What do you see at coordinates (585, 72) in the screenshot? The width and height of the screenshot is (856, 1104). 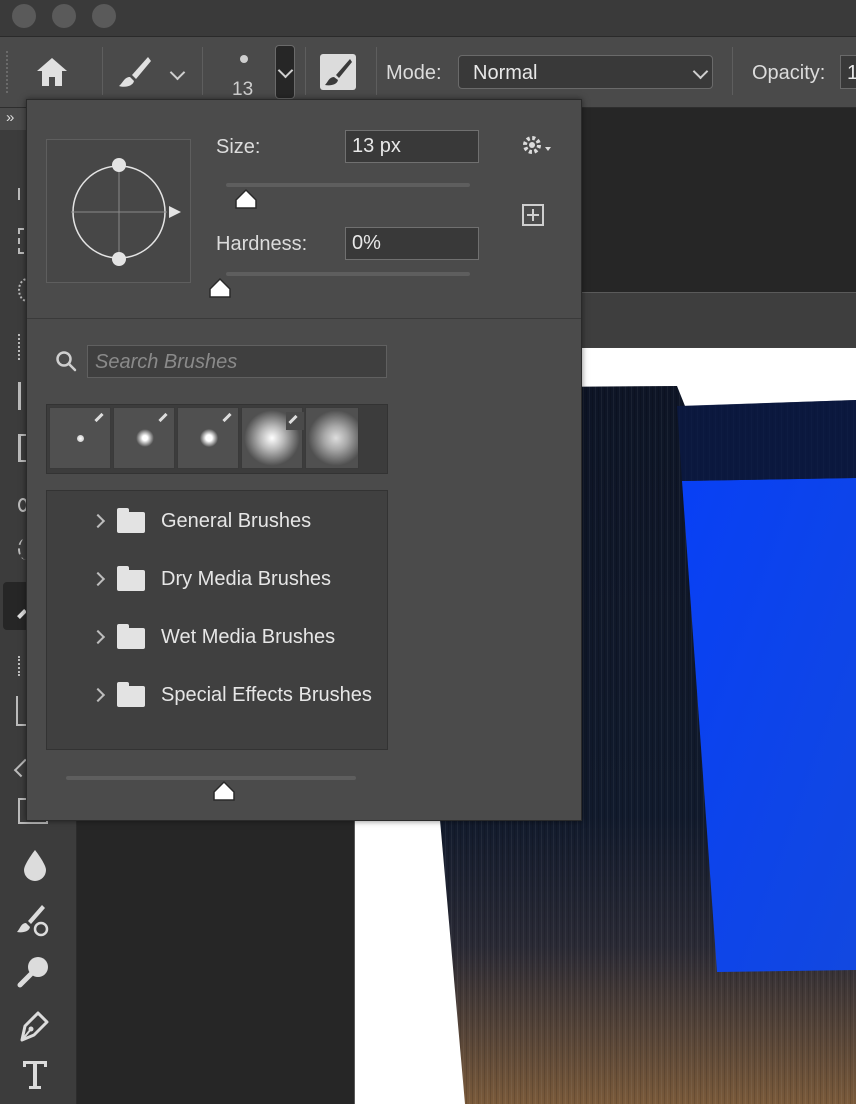 I see `mode-dropdown: Normal` at bounding box center [585, 72].